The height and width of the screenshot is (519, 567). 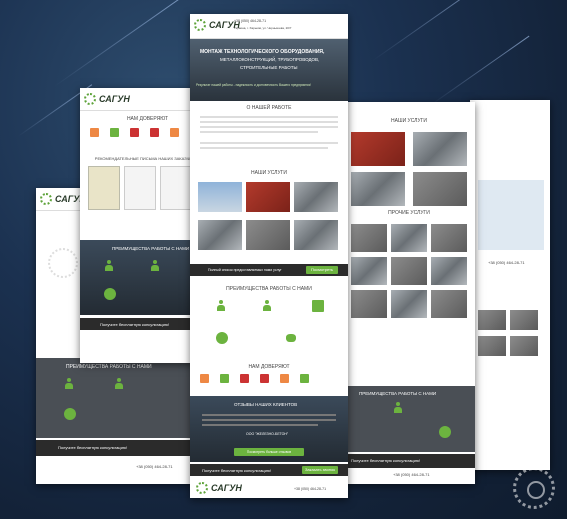 What do you see at coordinates (269, 367) in the screenshot?
I see `section-title: НАМ ДОВЕРЯЮТ` at bounding box center [269, 367].